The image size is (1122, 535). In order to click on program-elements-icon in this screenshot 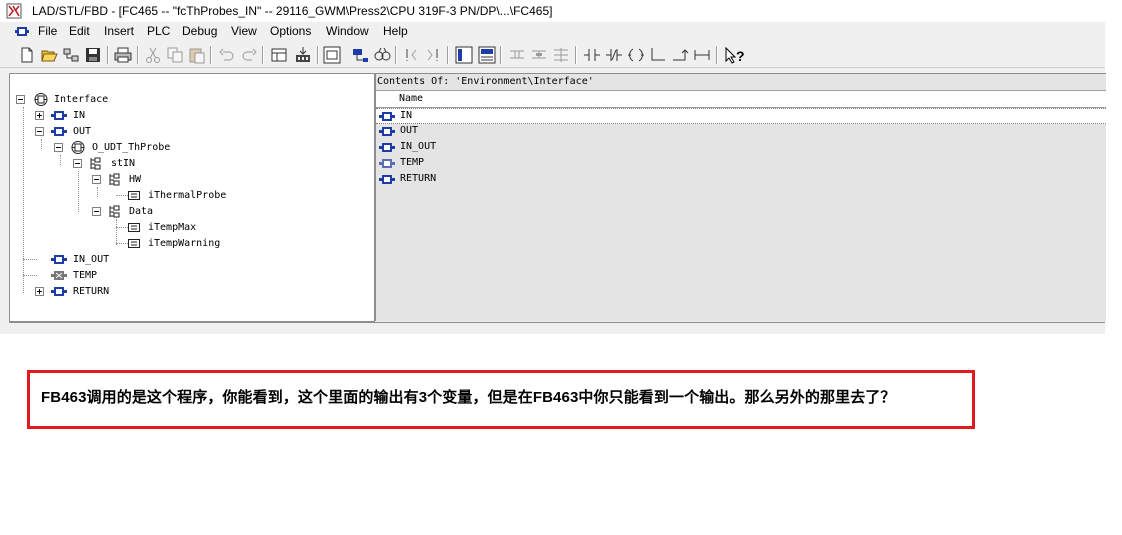, I will do `click(382, 55)`.